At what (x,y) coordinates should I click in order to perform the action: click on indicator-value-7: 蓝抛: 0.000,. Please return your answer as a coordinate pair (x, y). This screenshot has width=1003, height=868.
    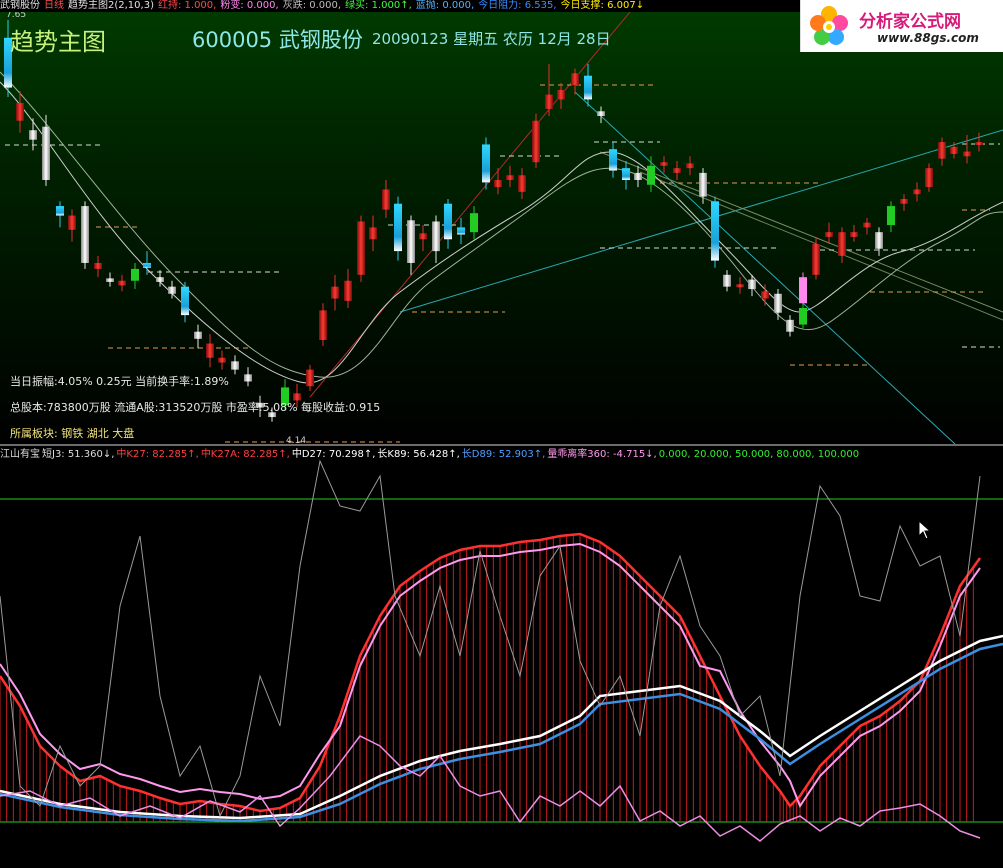
    Looking at the image, I should click on (445, 5).